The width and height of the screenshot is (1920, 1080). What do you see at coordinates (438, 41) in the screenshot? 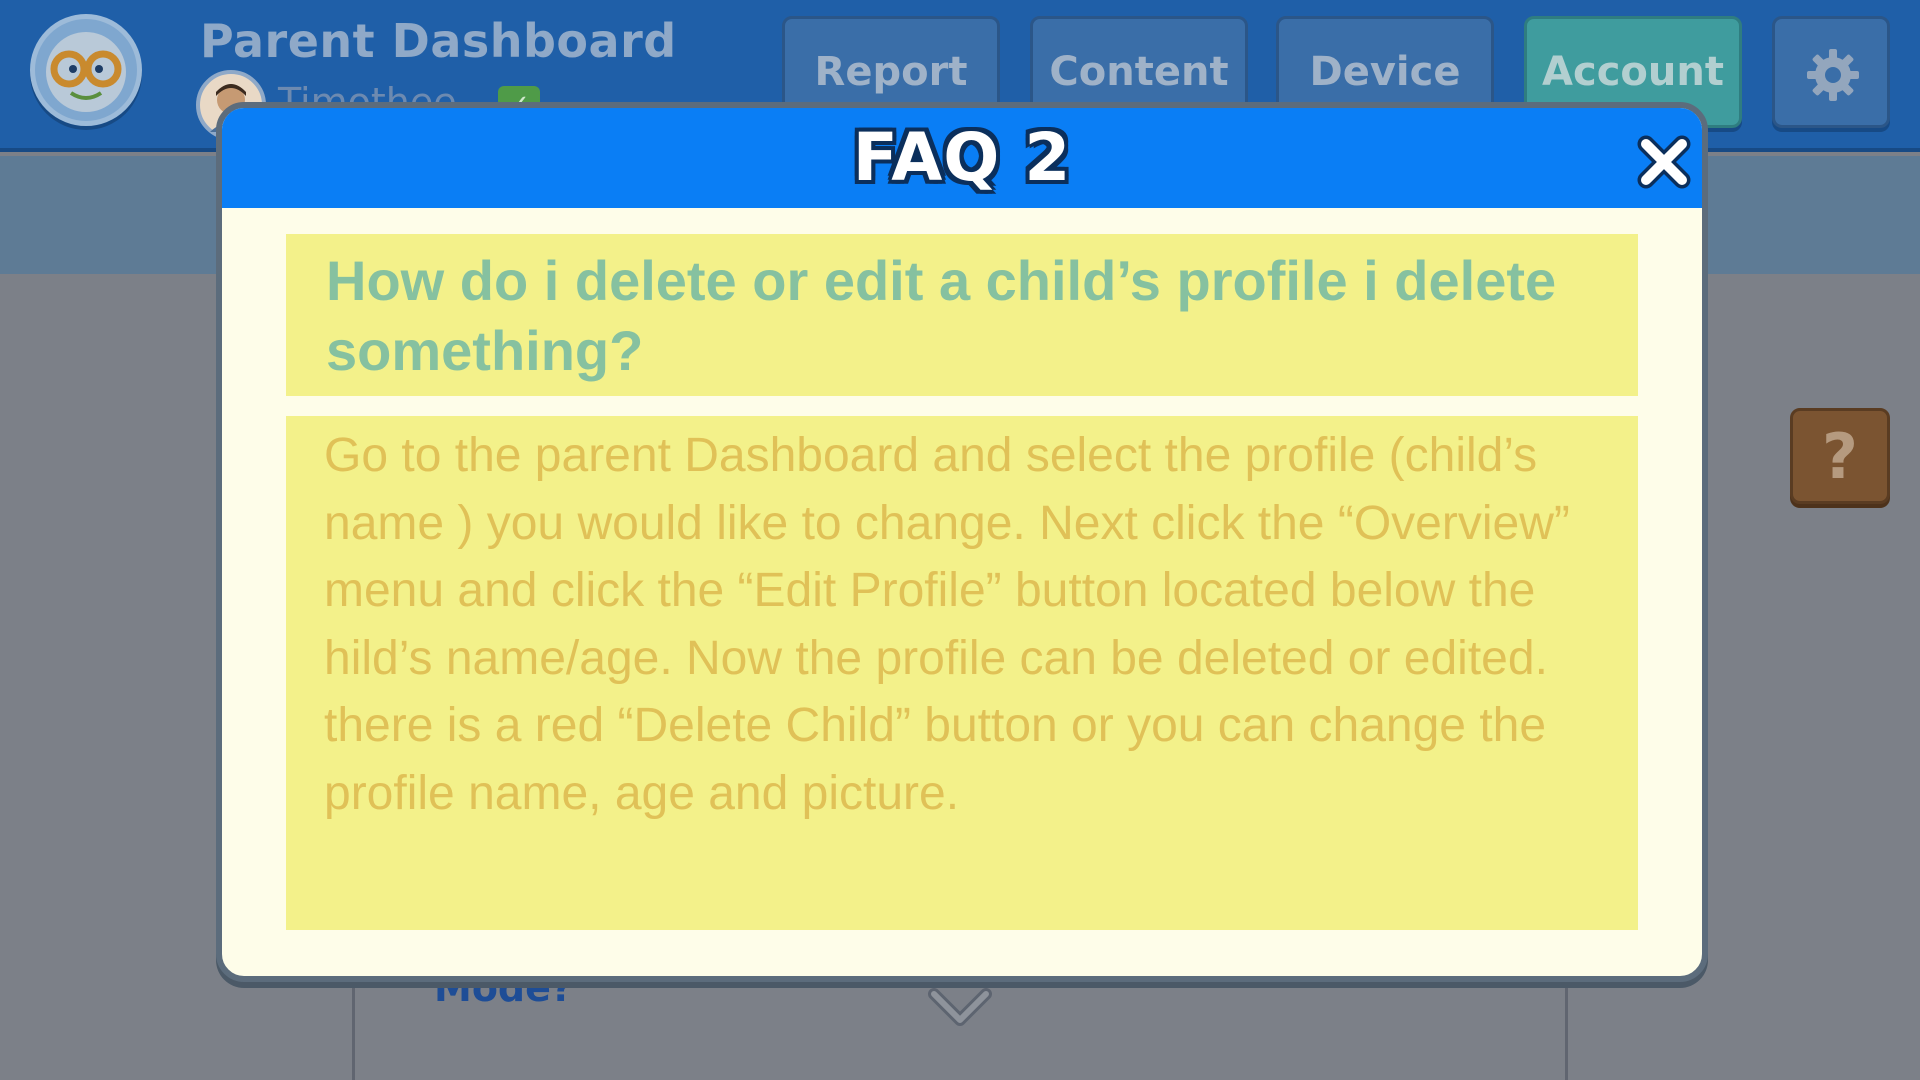
I see `app-title: Parent Dashboard` at bounding box center [438, 41].